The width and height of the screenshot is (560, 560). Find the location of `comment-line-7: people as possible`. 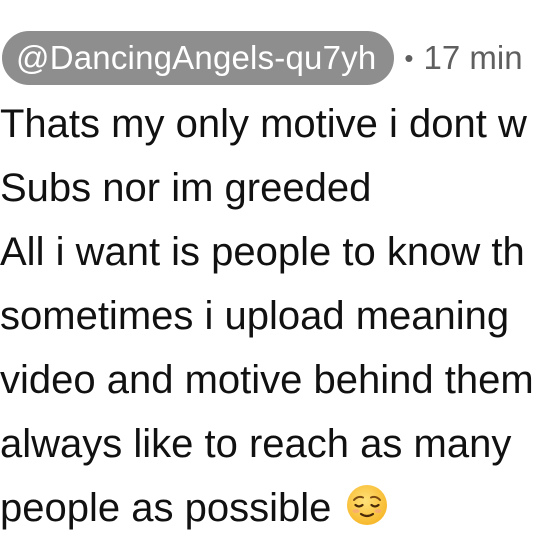

comment-line-7: people as possible is located at coordinates (280, 508).